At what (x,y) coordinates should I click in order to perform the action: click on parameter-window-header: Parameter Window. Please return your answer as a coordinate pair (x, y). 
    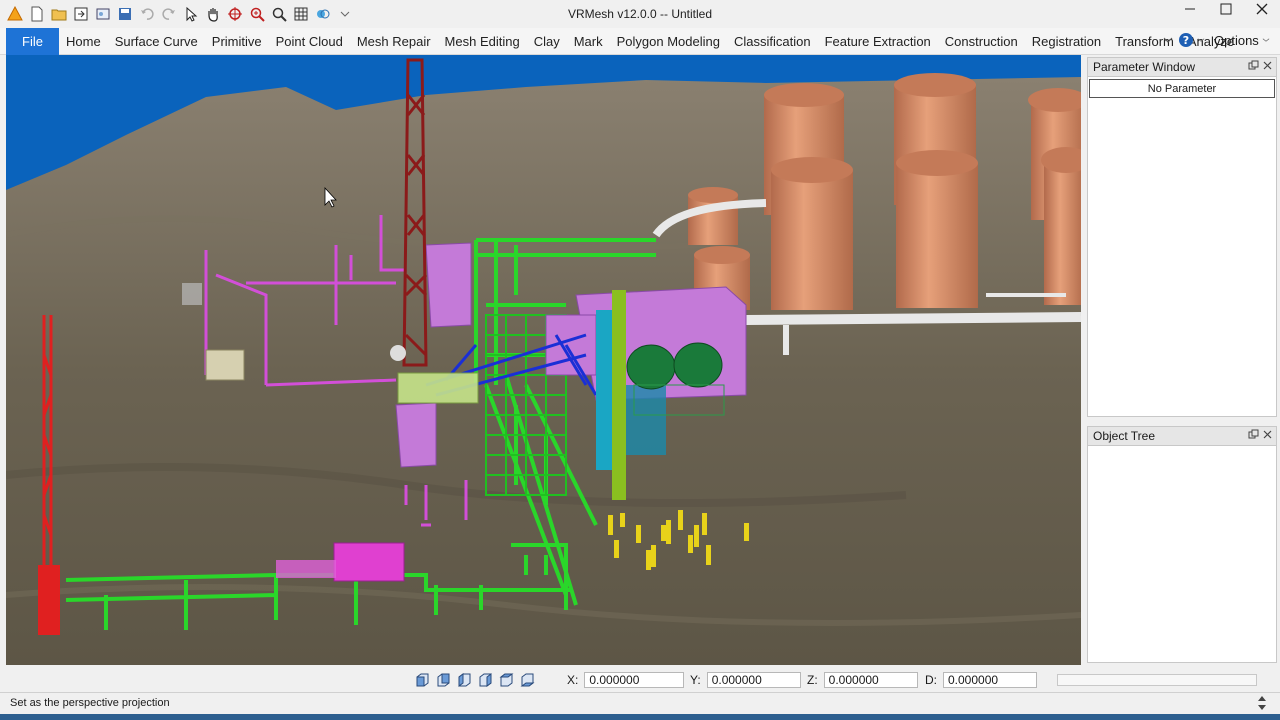
    Looking at the image, I should click on (1182, 67).